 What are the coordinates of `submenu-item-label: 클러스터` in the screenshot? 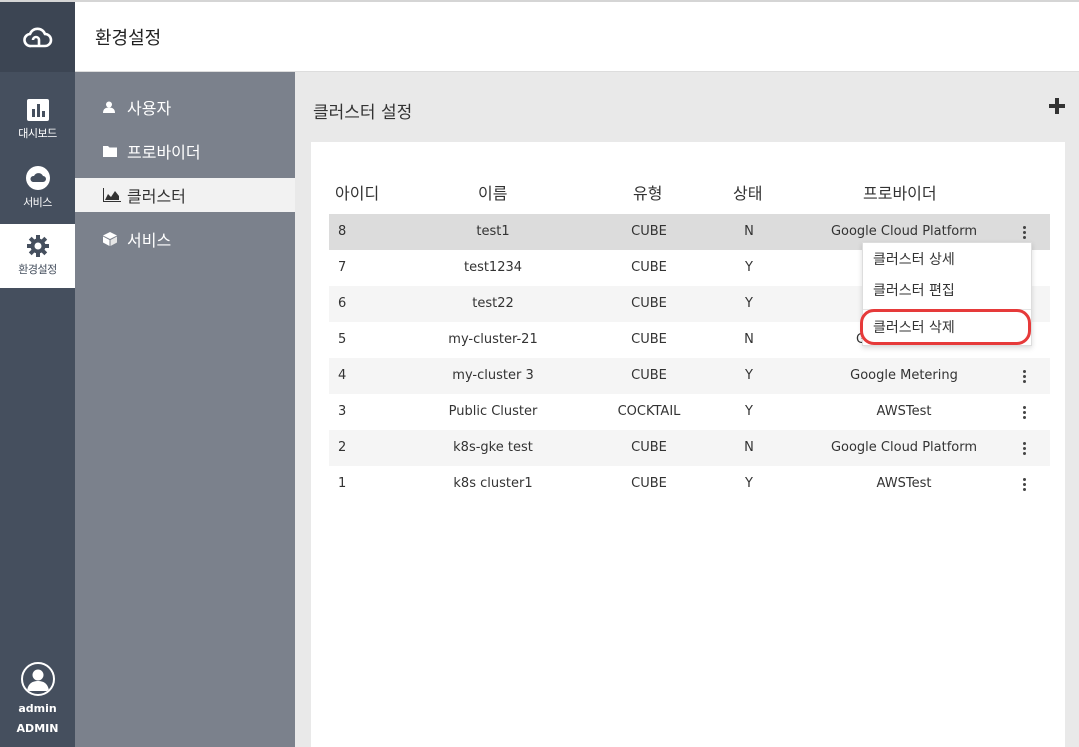 It's located at (156, 196).